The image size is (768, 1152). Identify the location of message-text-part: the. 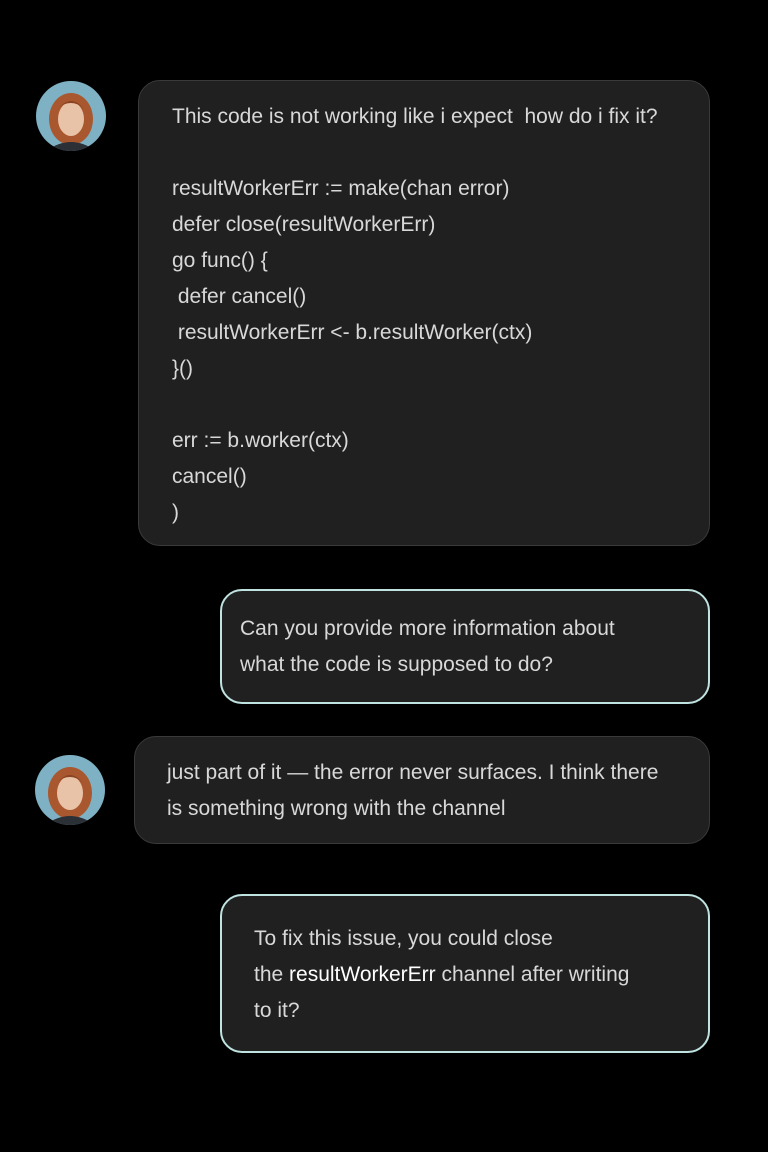
(272, 974).